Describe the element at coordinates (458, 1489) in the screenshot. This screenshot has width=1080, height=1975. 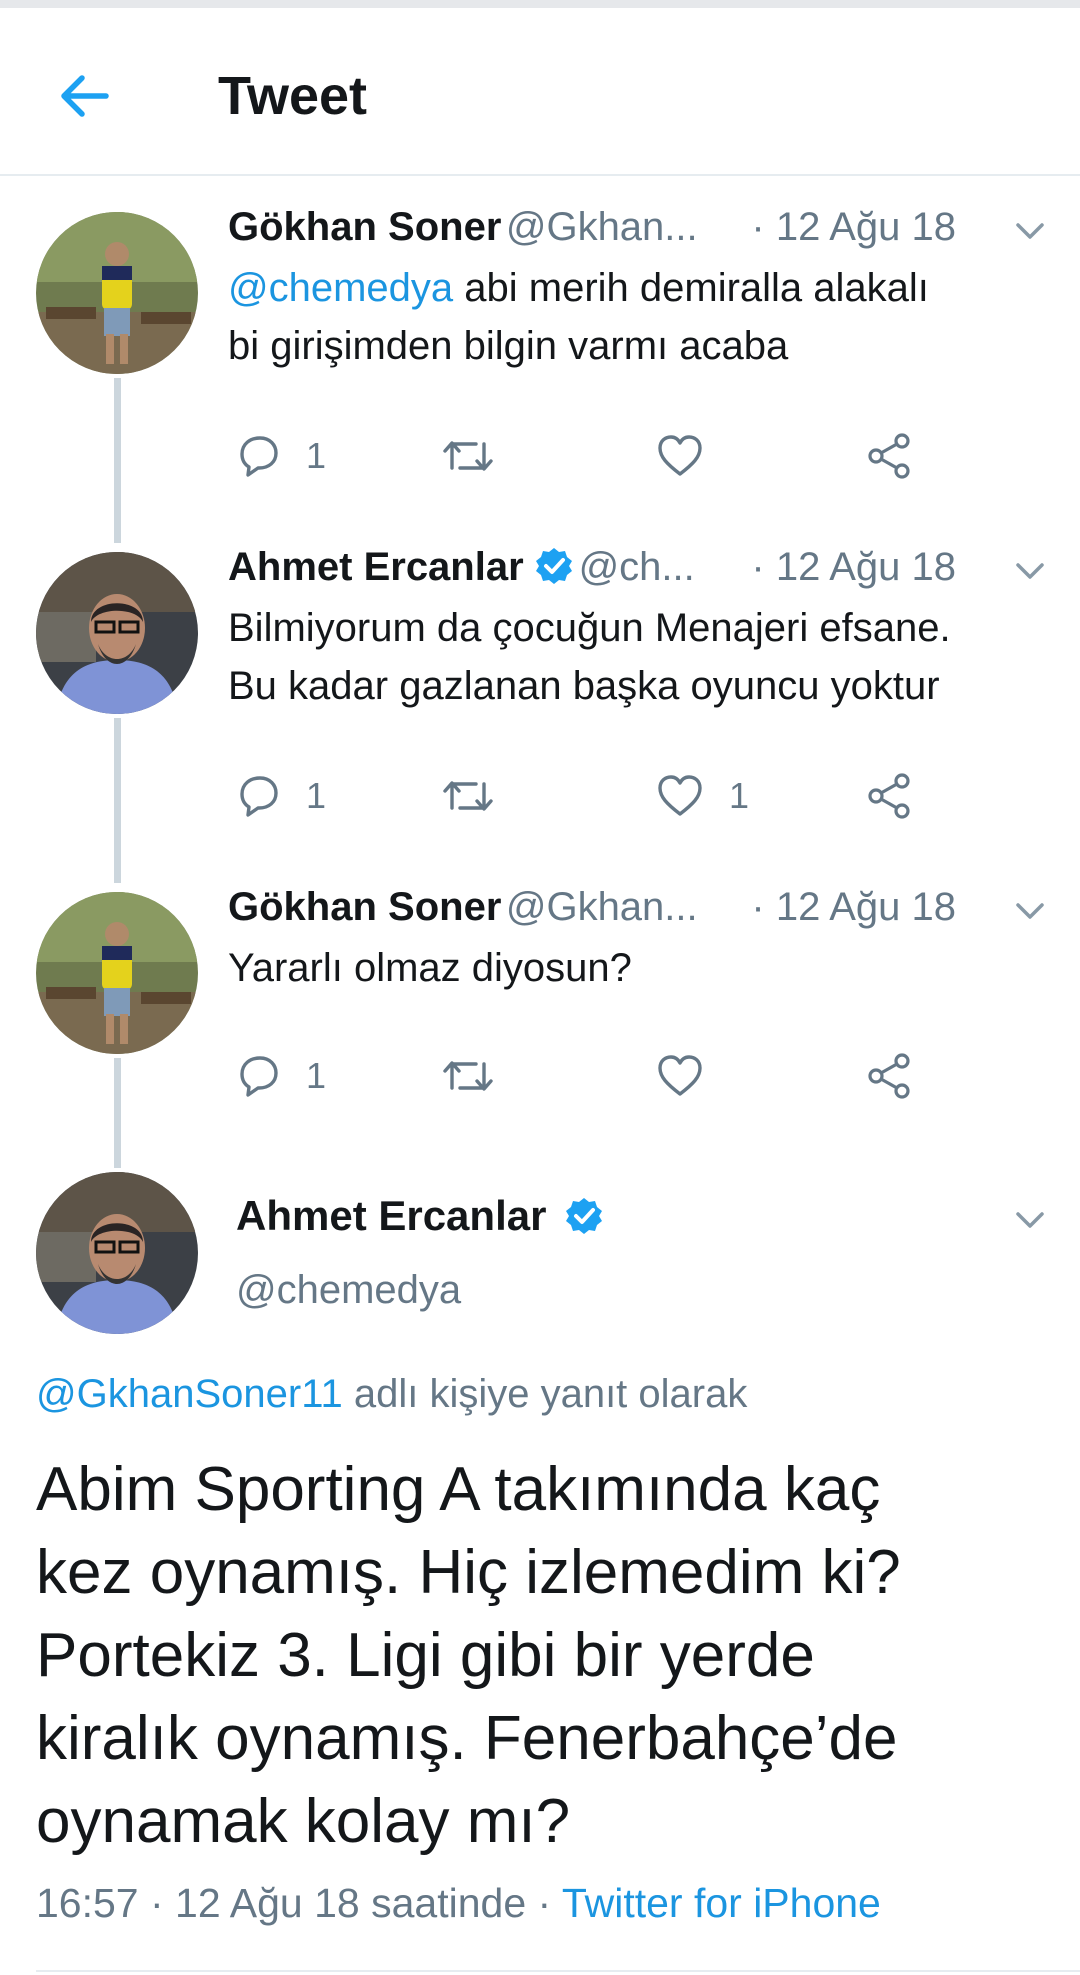
I see `tweet-text-line: Abim Sporting A takımında kaç` at that location.